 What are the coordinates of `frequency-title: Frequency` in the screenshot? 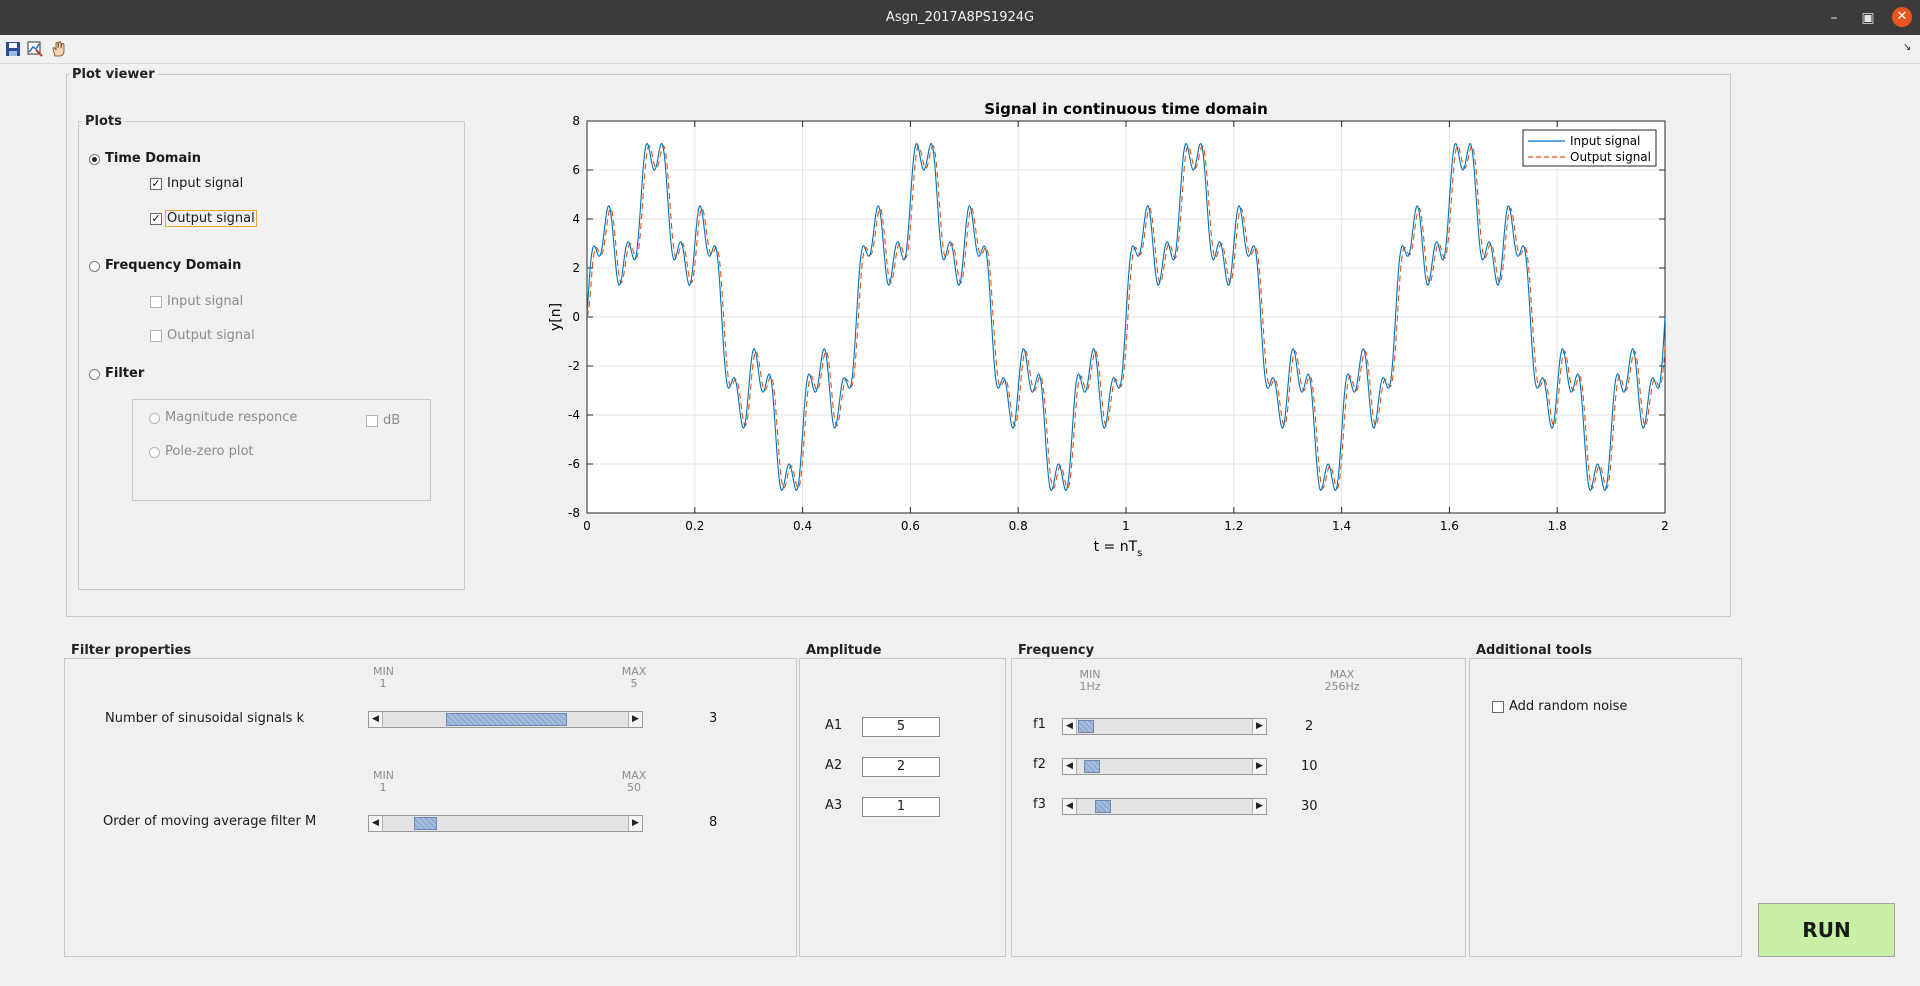 It's located at (1056, 650).